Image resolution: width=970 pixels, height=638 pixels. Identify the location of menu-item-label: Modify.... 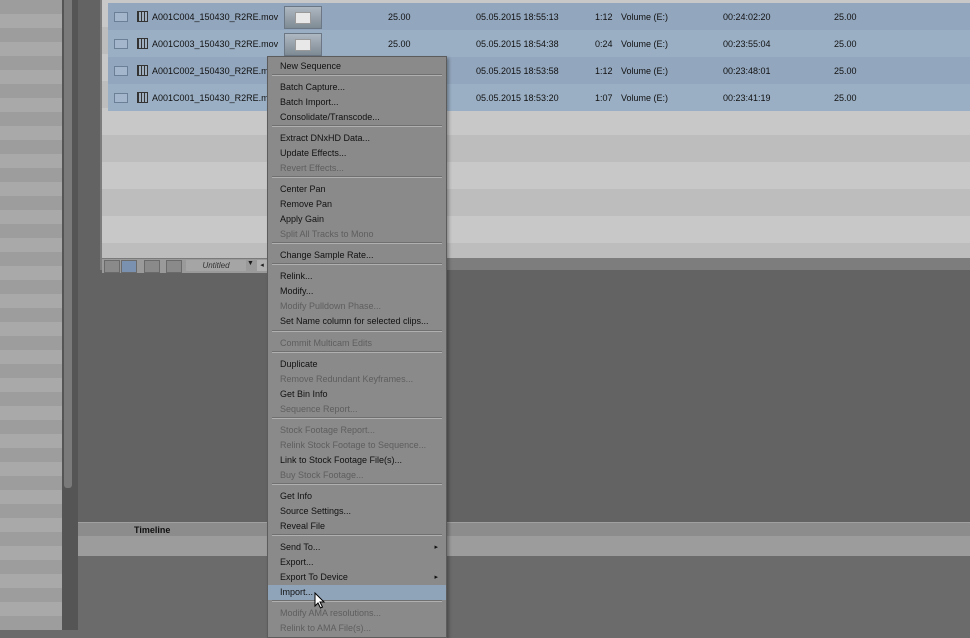
(297, 291).